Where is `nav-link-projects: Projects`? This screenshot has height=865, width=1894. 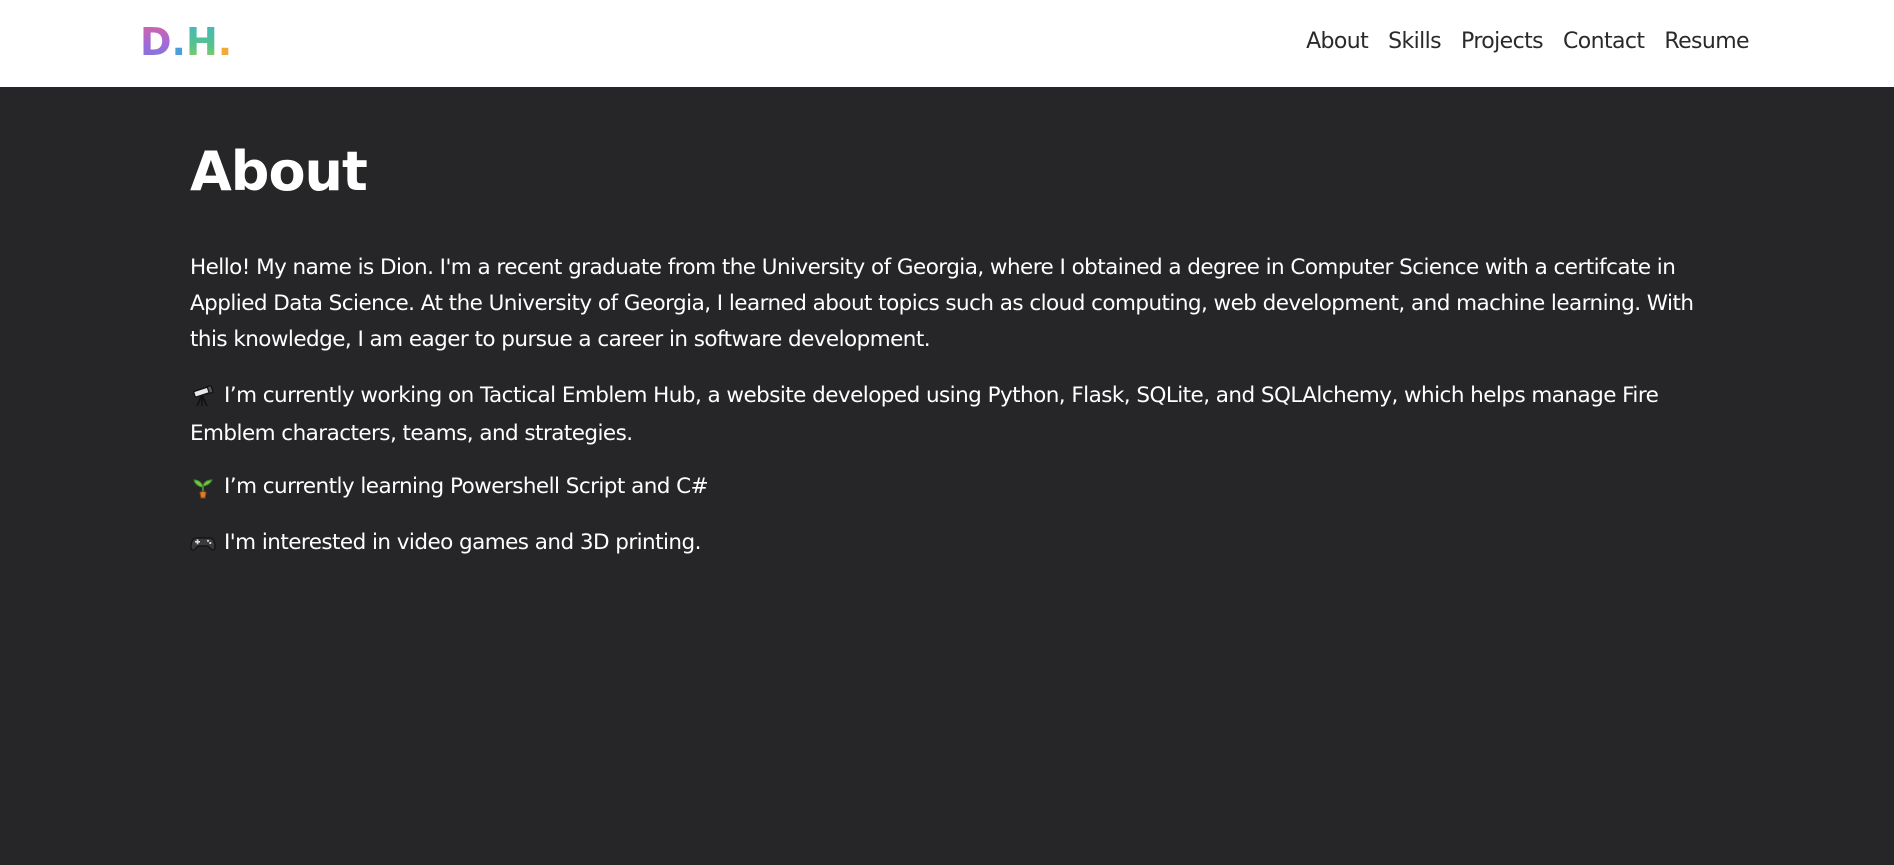 nav-link-projects: Projects is located at coordinates (1502, 42).